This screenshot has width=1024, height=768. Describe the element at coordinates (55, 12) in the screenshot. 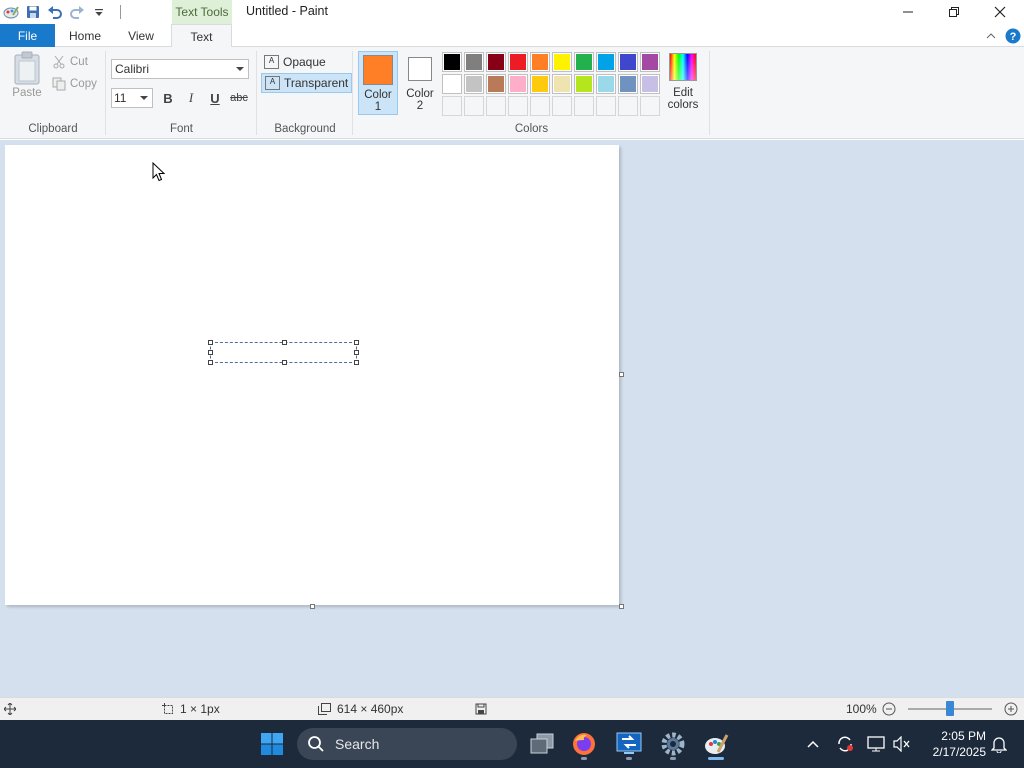

I see `undo-icon` at that location.